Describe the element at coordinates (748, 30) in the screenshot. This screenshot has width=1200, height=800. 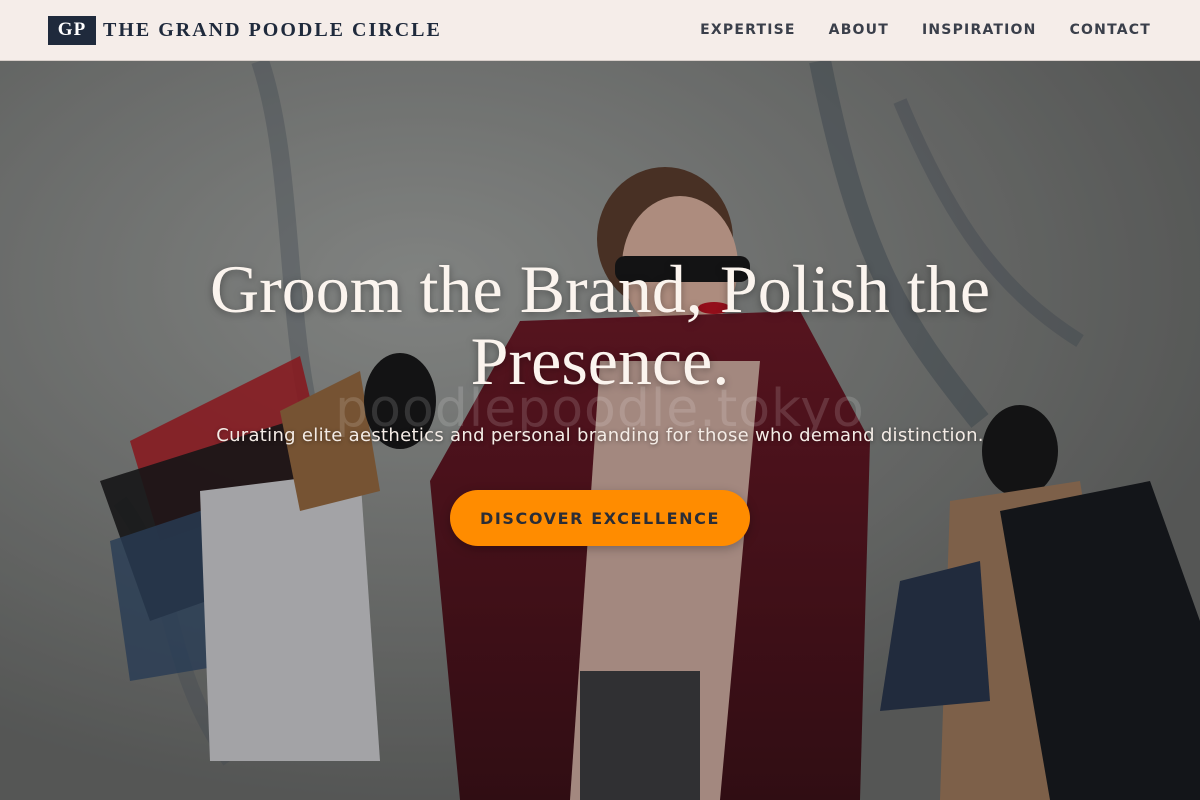
I see `nav-link-expertise: EXPERTISE` at that location.